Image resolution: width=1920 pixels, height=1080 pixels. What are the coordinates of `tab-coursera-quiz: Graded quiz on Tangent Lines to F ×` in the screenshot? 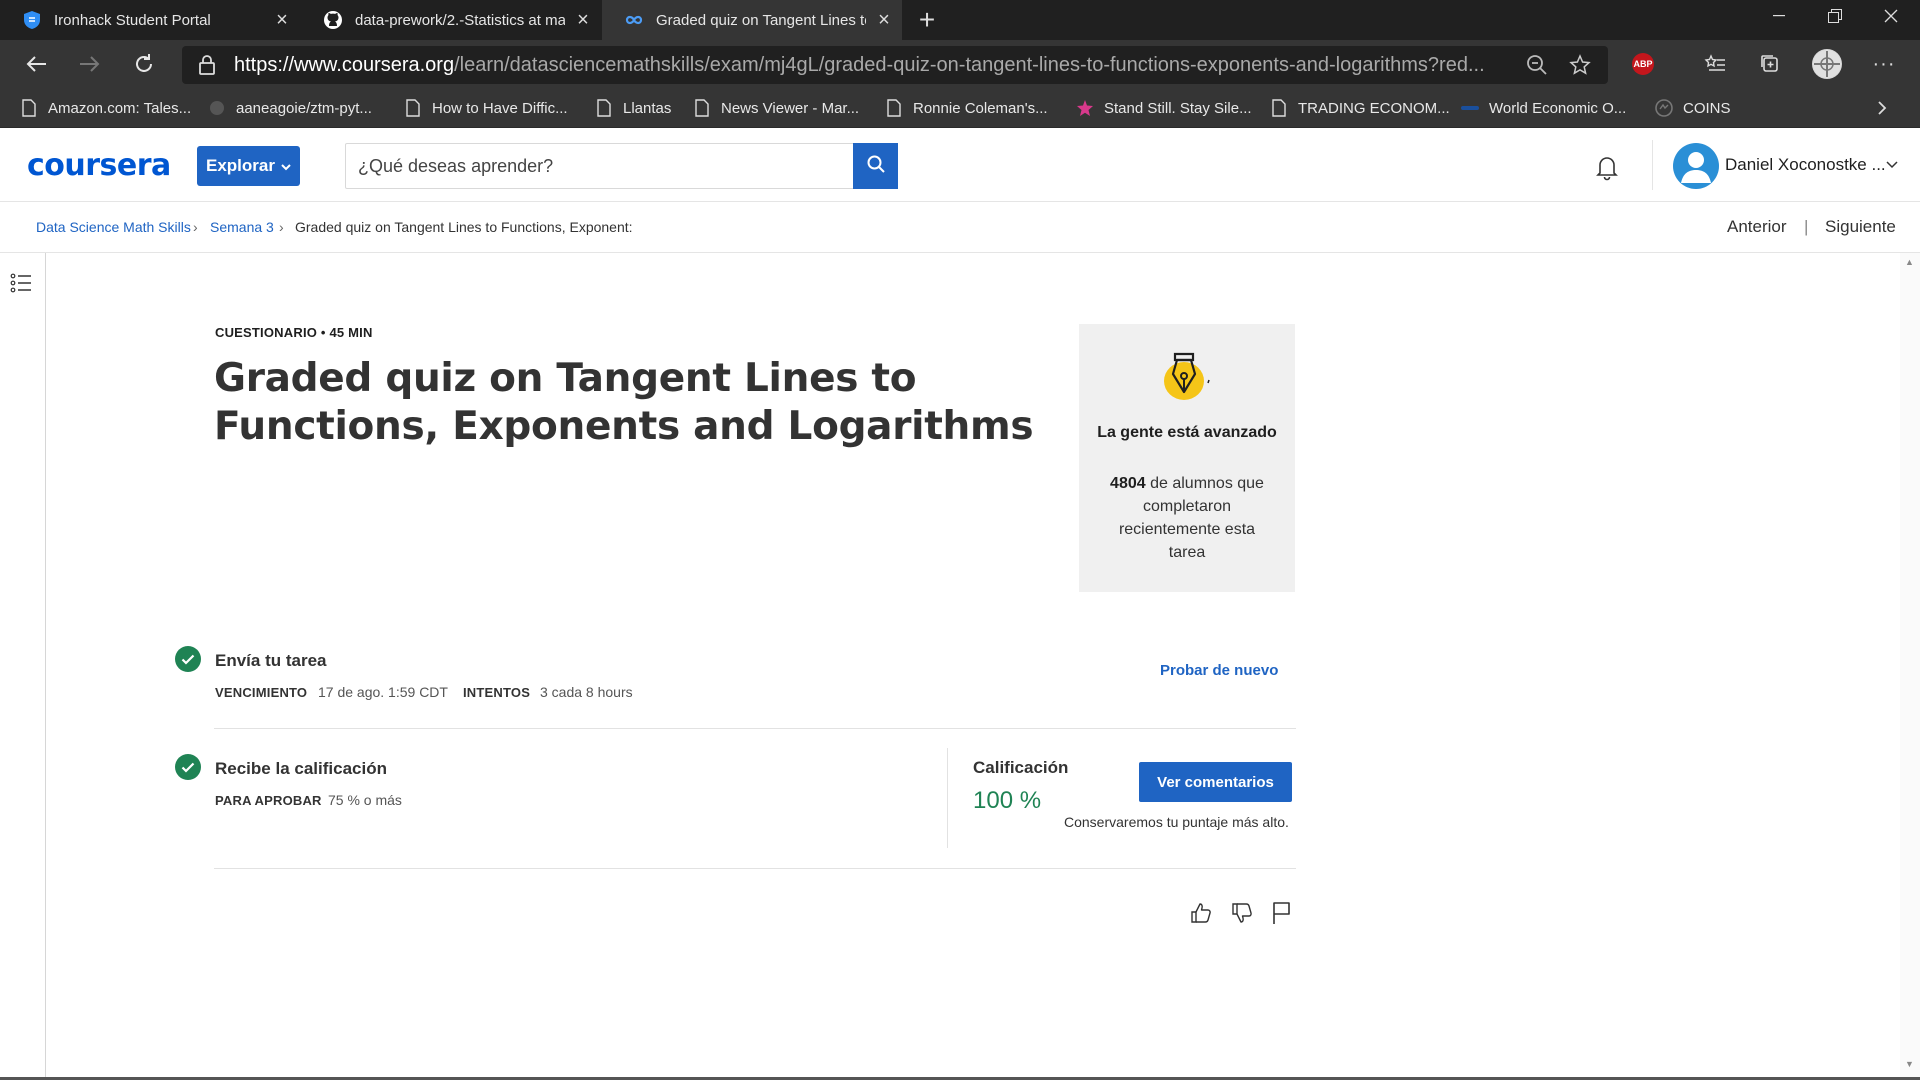 It's located at (752, 20).